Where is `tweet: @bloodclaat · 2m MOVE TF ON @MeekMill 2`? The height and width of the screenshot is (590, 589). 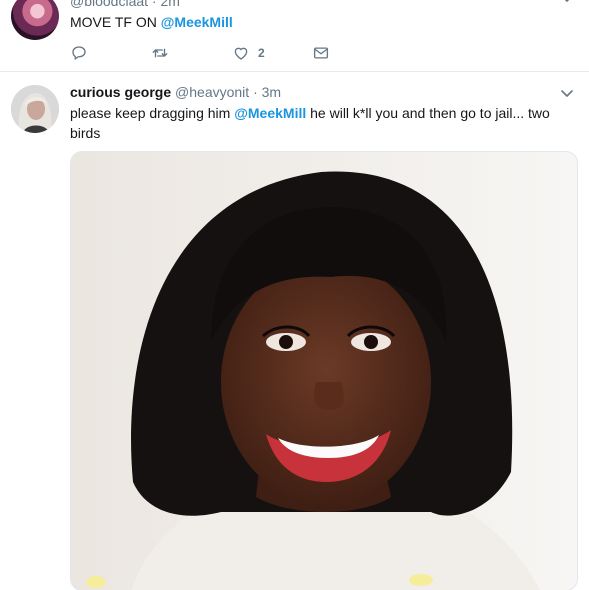
tweet: @bloodclaat · 2m MOVE TF ON @MeekMill 2 is located at coordinates (294, 36).